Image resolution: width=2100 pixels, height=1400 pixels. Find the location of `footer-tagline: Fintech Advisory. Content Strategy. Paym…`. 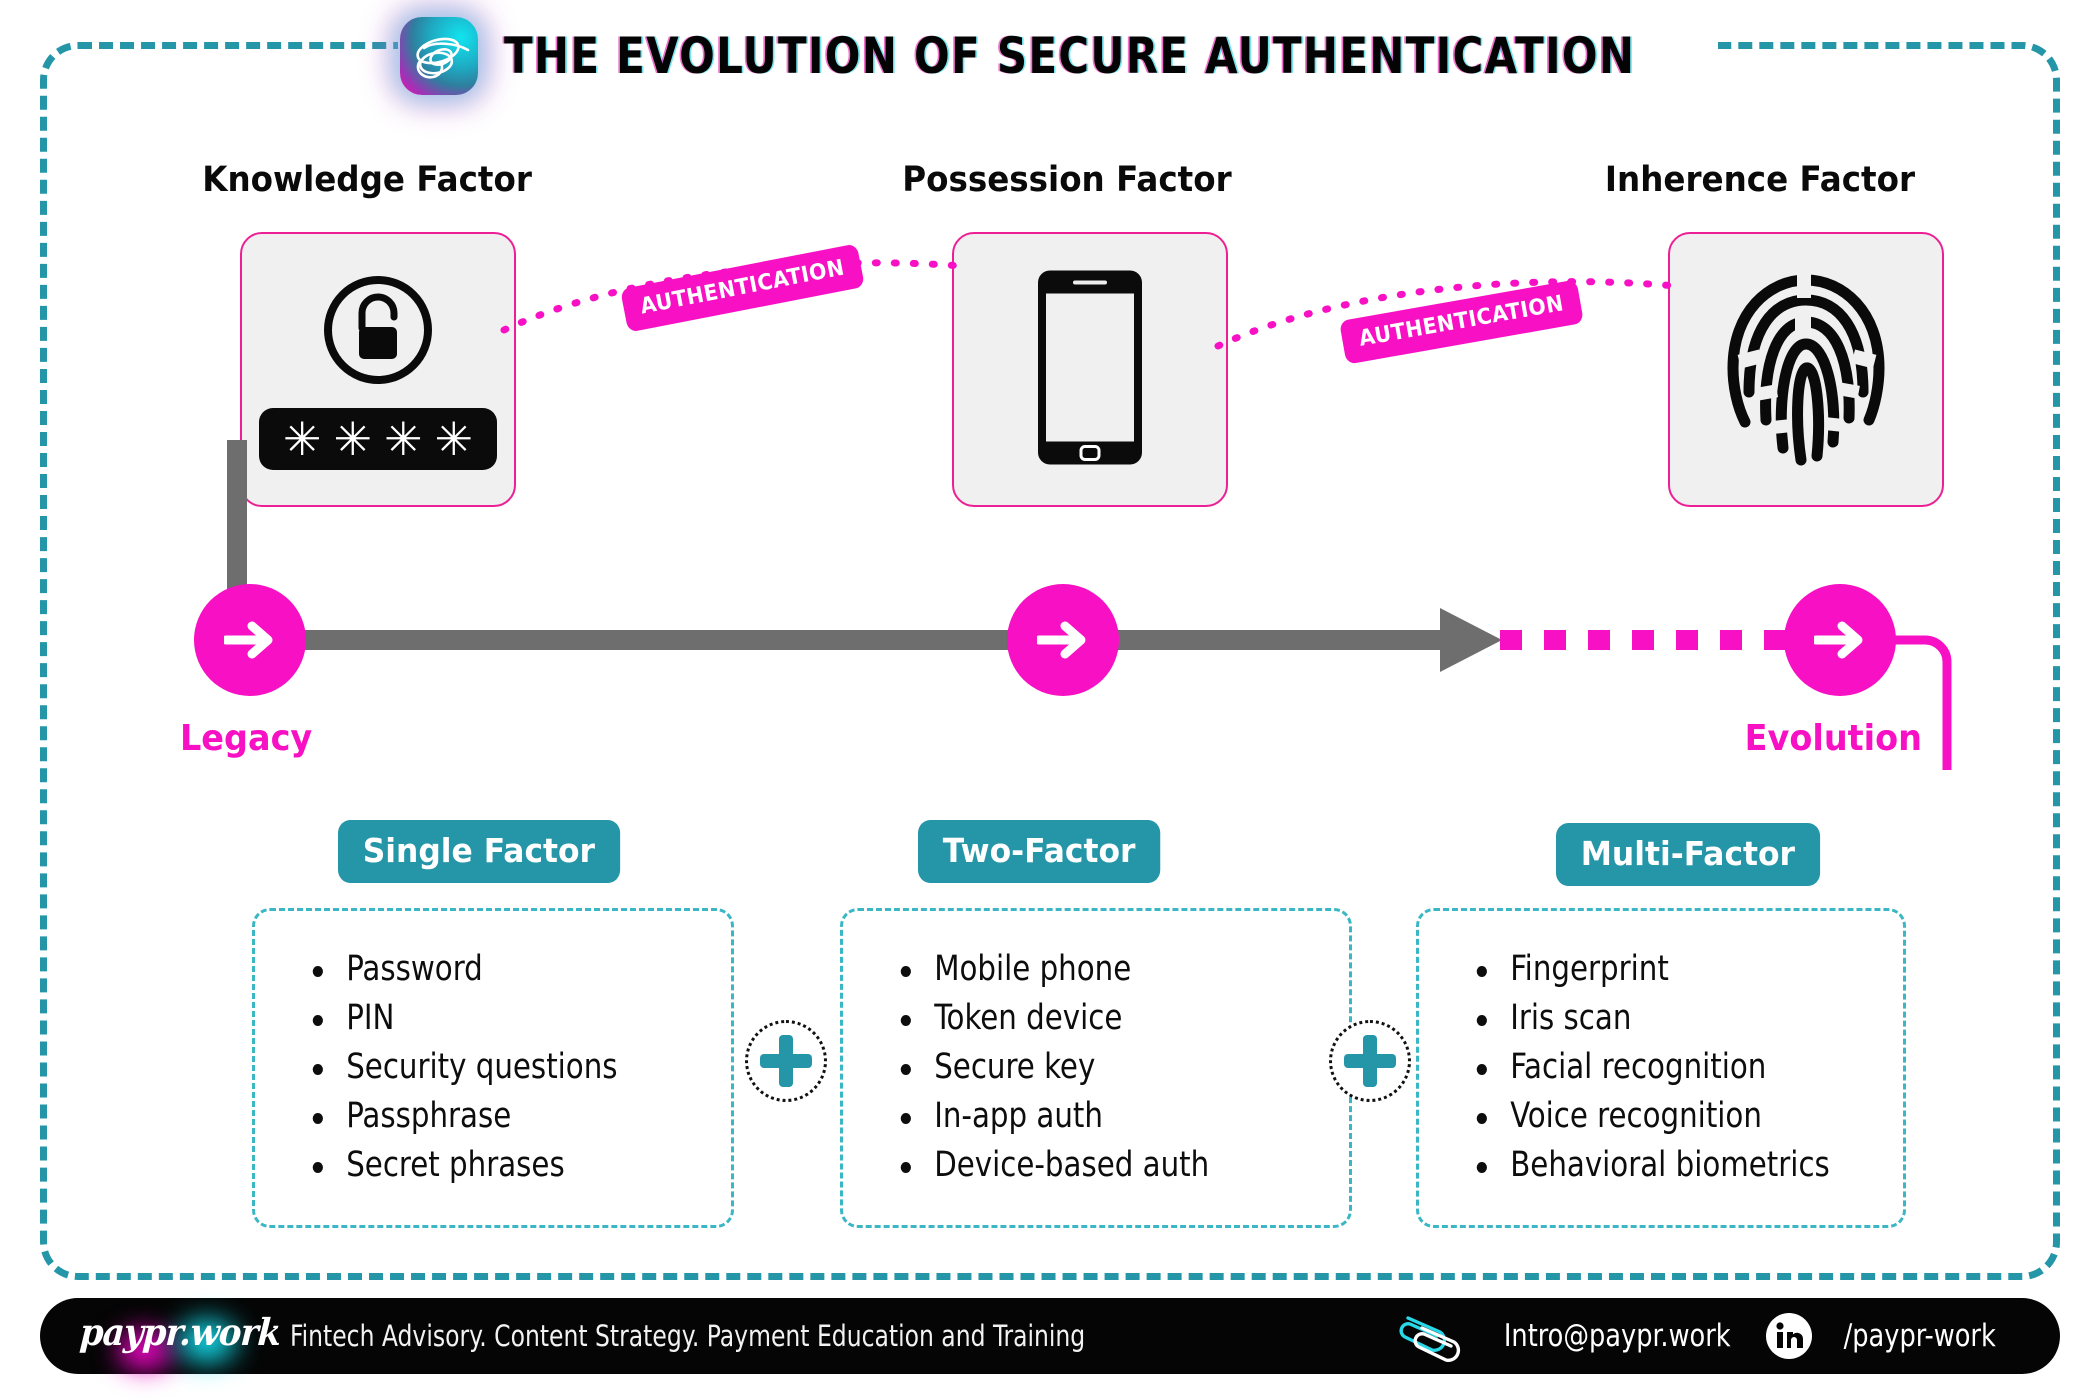

footer-tagline: Fintech Advisory. Content Strategy. Paym… is located at coordinates (688, 1336).